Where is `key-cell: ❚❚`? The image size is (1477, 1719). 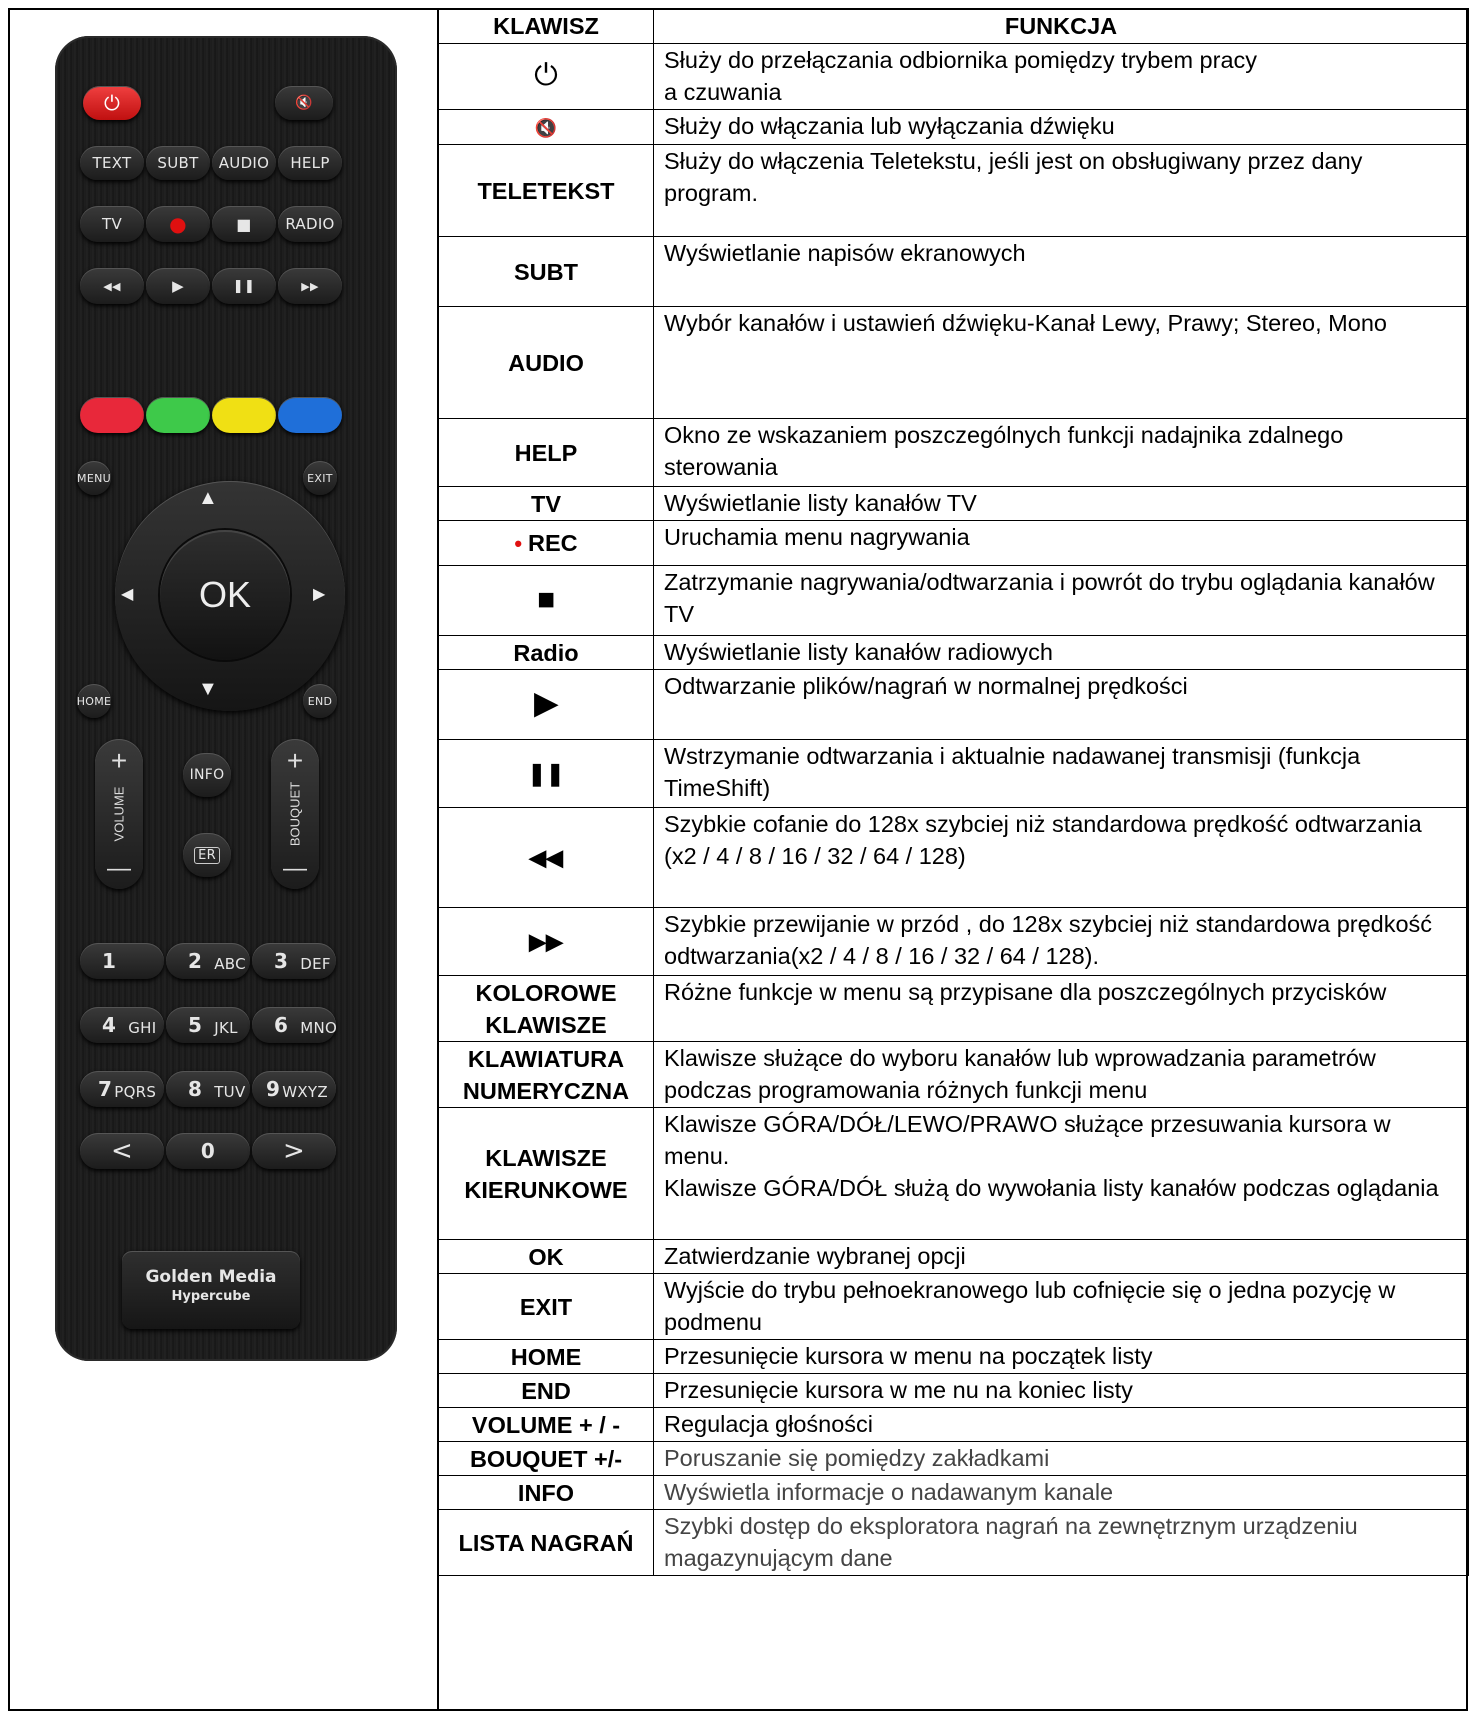
key-cell: ❚❚ is located at coordinates (546, 773).